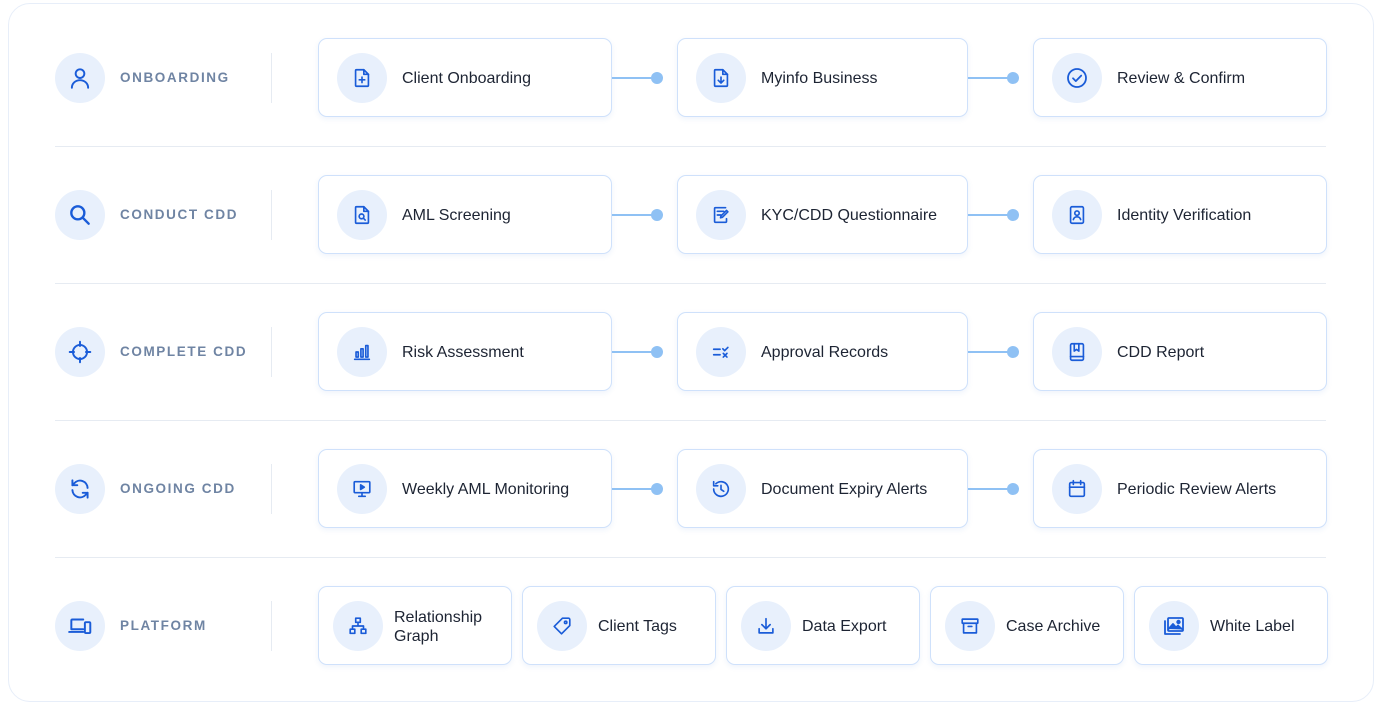 Image resolution: width=1380 pixels, height=705 pixels. I want to click on step-label: Weekly AML Monitoring, so click(486, 489).